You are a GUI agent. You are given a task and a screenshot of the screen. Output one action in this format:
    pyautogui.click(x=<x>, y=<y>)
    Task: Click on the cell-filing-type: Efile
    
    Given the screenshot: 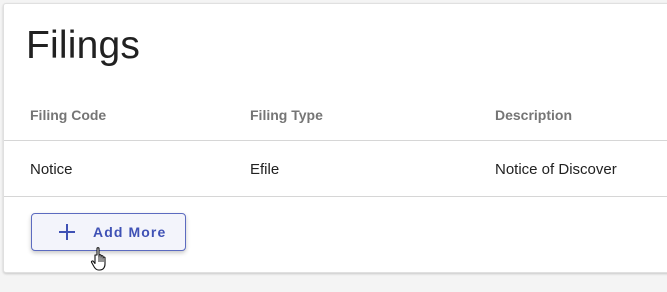 What is the action you would take?
    pyautogui.click(x=265, y=169)
    